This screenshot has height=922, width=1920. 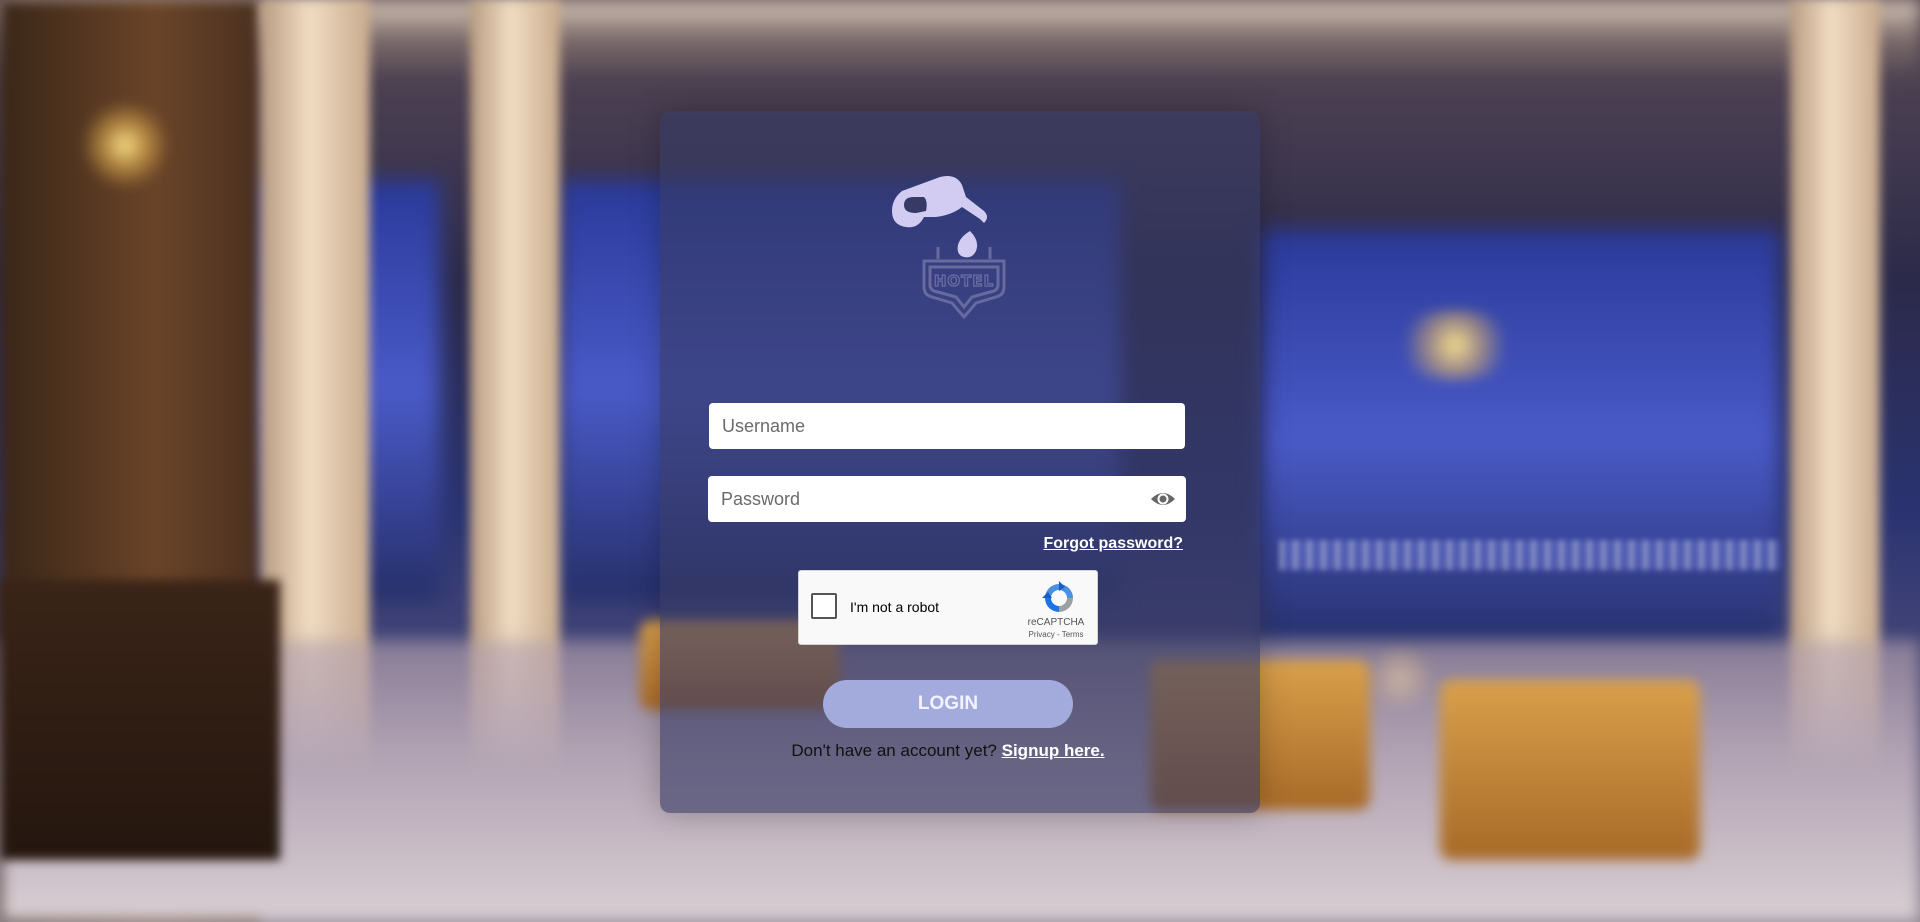 I want to click on eye-icon, so click(x=1163, y=499).